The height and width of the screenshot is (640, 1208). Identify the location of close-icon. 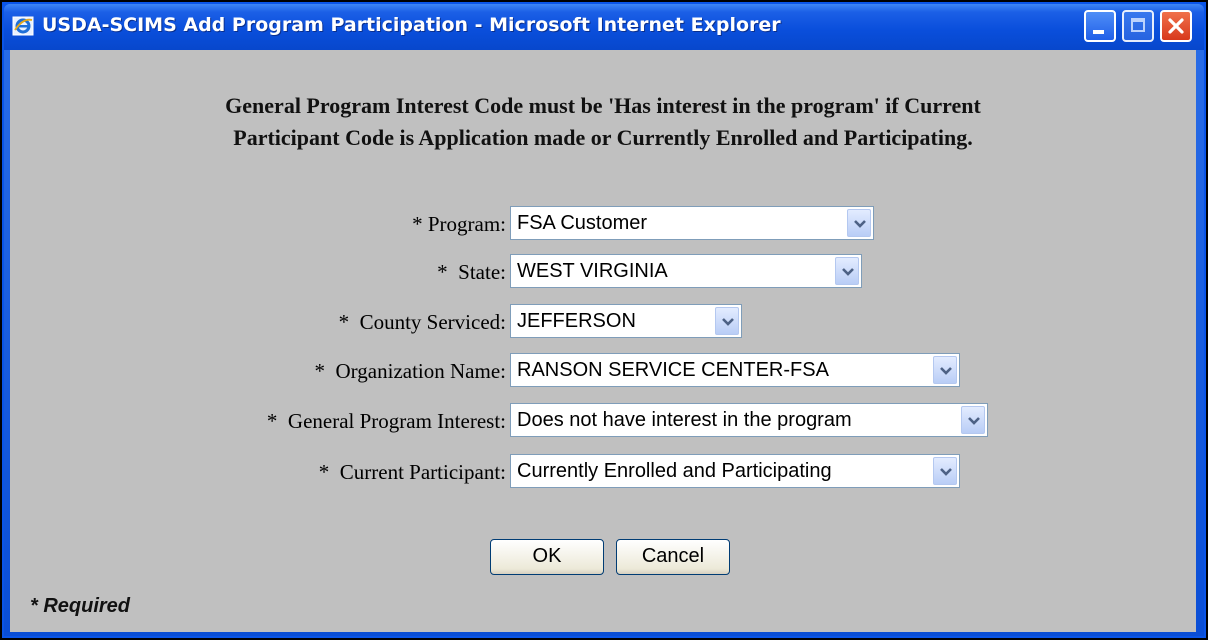
(1176, 26).